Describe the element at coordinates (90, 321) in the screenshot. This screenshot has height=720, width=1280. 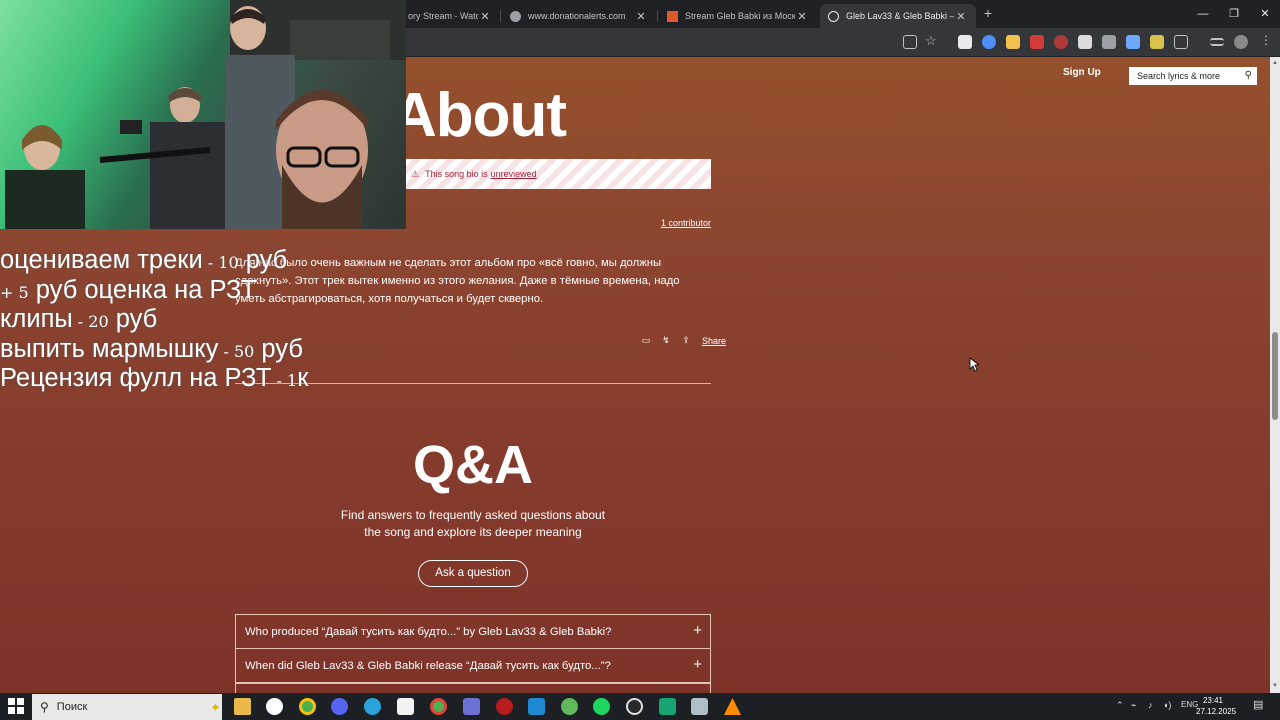
I see `price-value: - 20` at that location.